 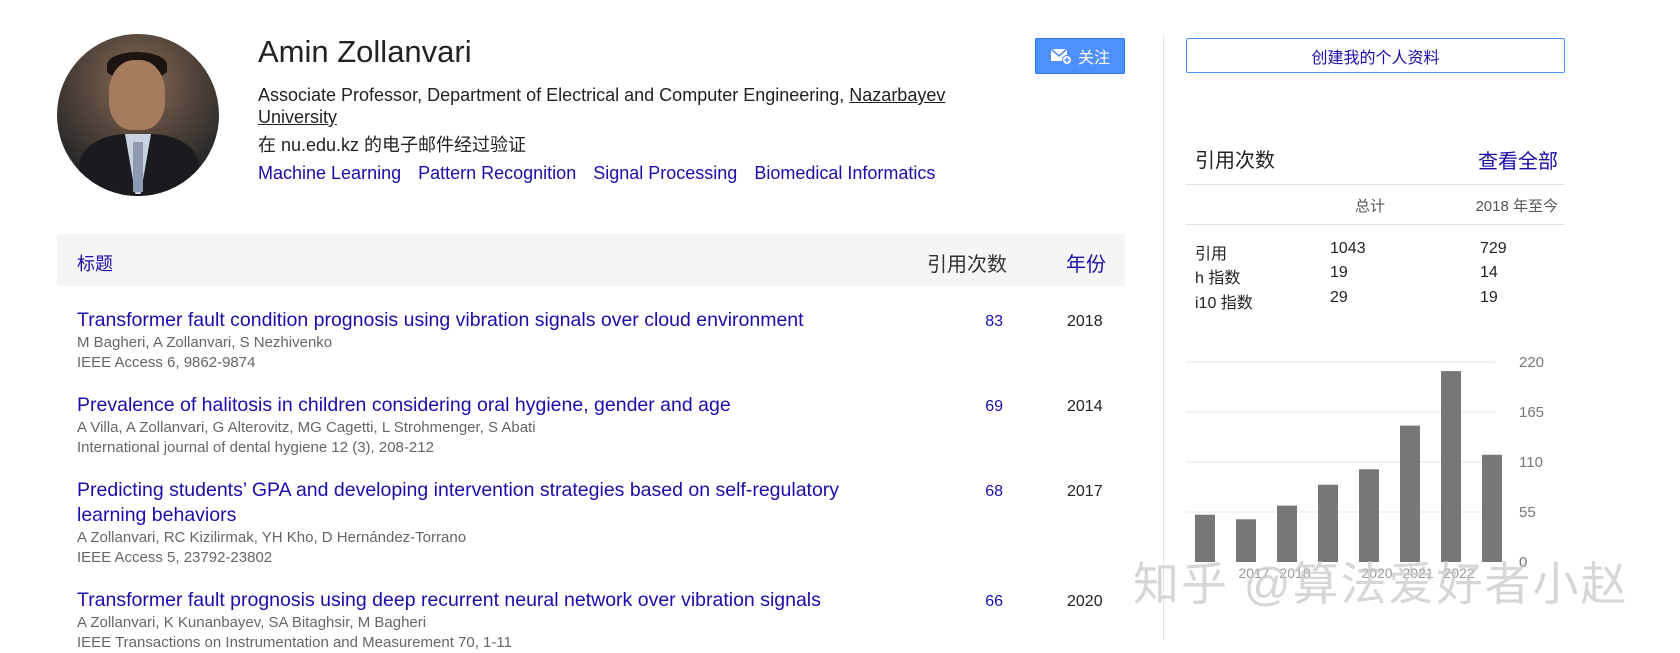 What do you see at coordinates (392, 145) in the screenshot?
I see `verified-email: 在 nu.edu.kz 的电子邮件经过验证` at bounding box center [392, 145].